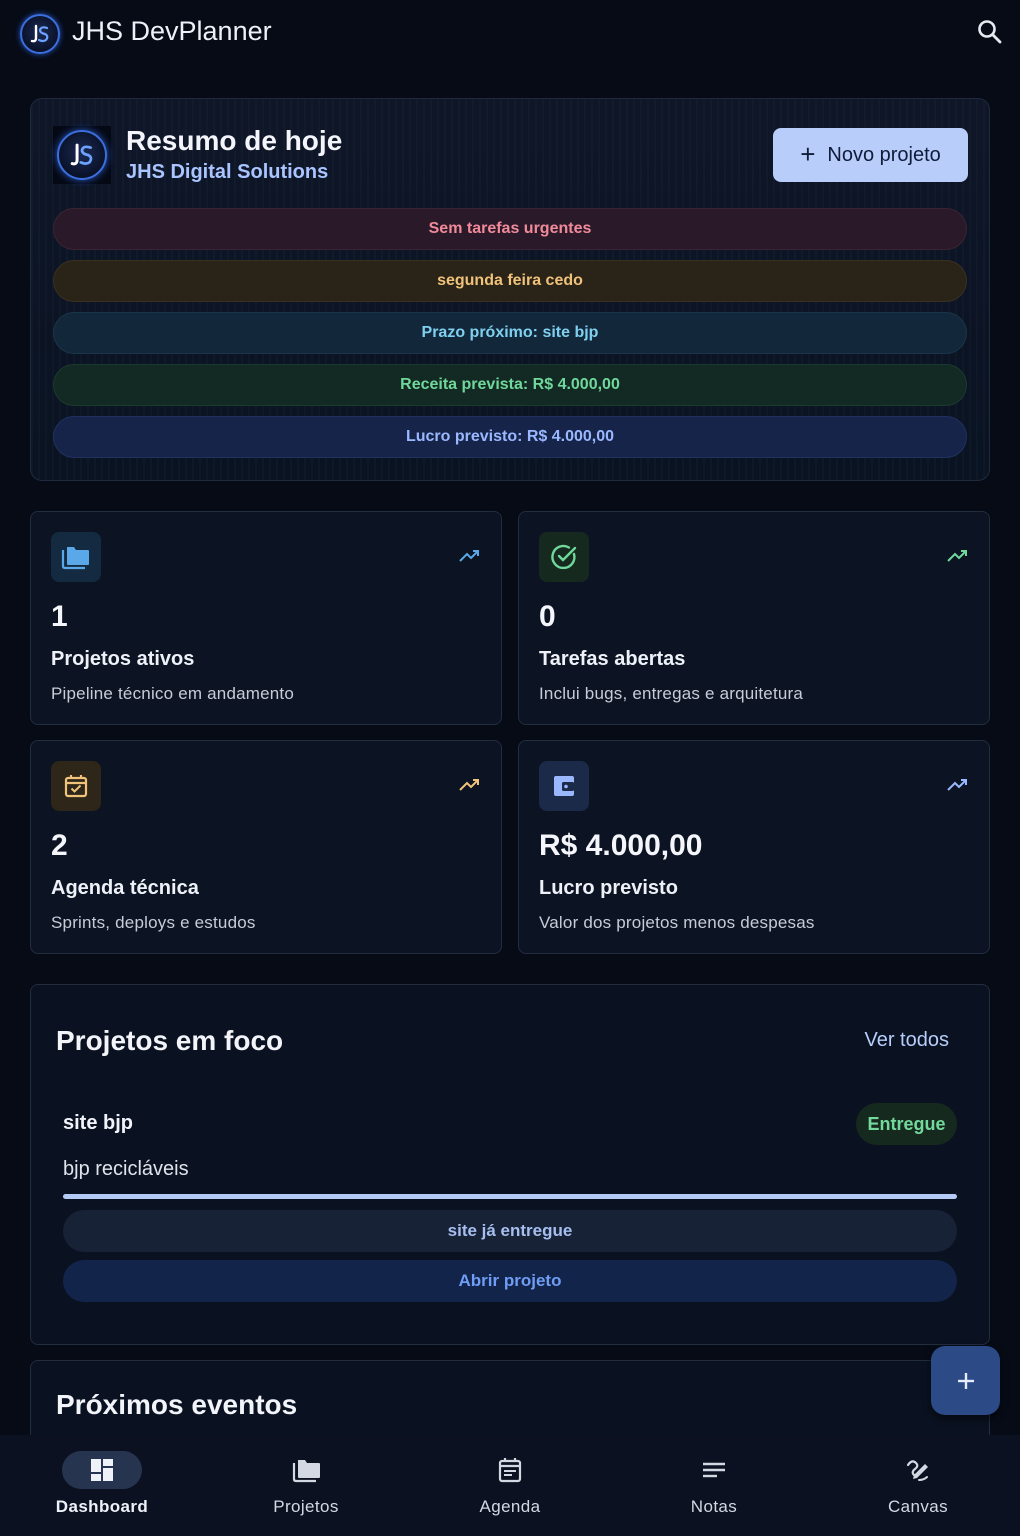  I want to click on alert-revenue: Receita prevista: R$ 4.000,00, so click(510, 385).